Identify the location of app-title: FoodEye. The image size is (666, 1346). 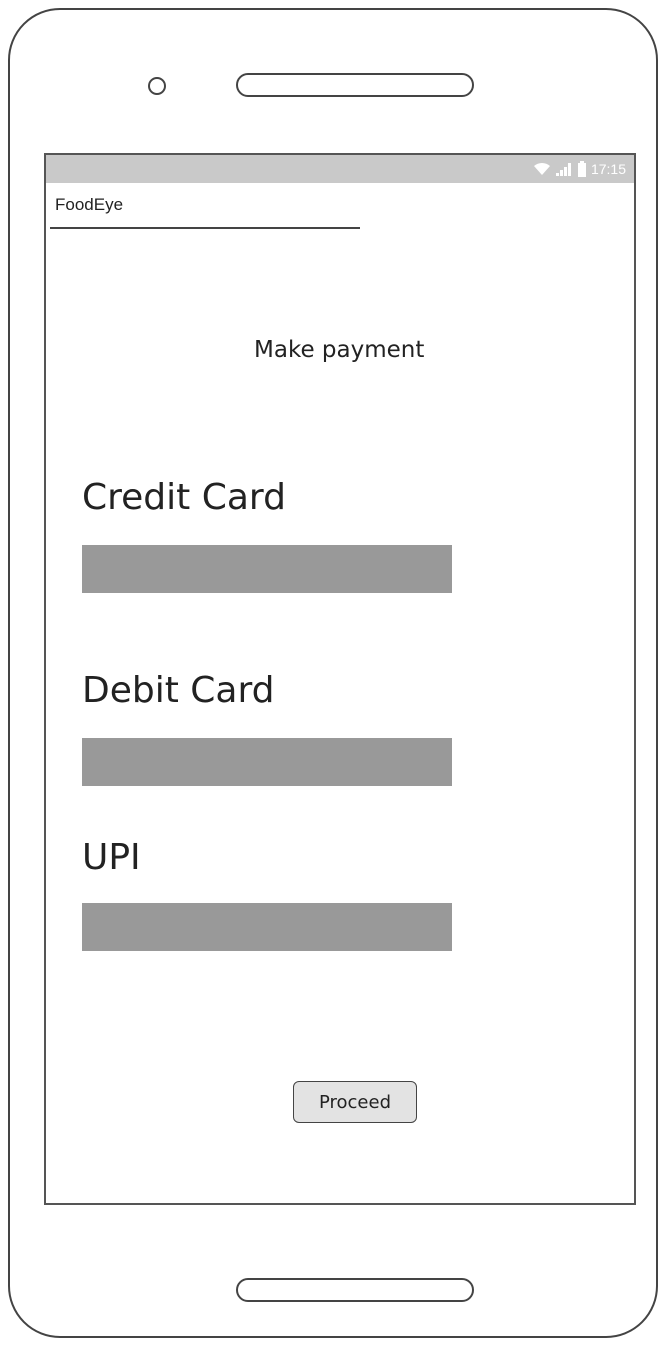
(89, 204).